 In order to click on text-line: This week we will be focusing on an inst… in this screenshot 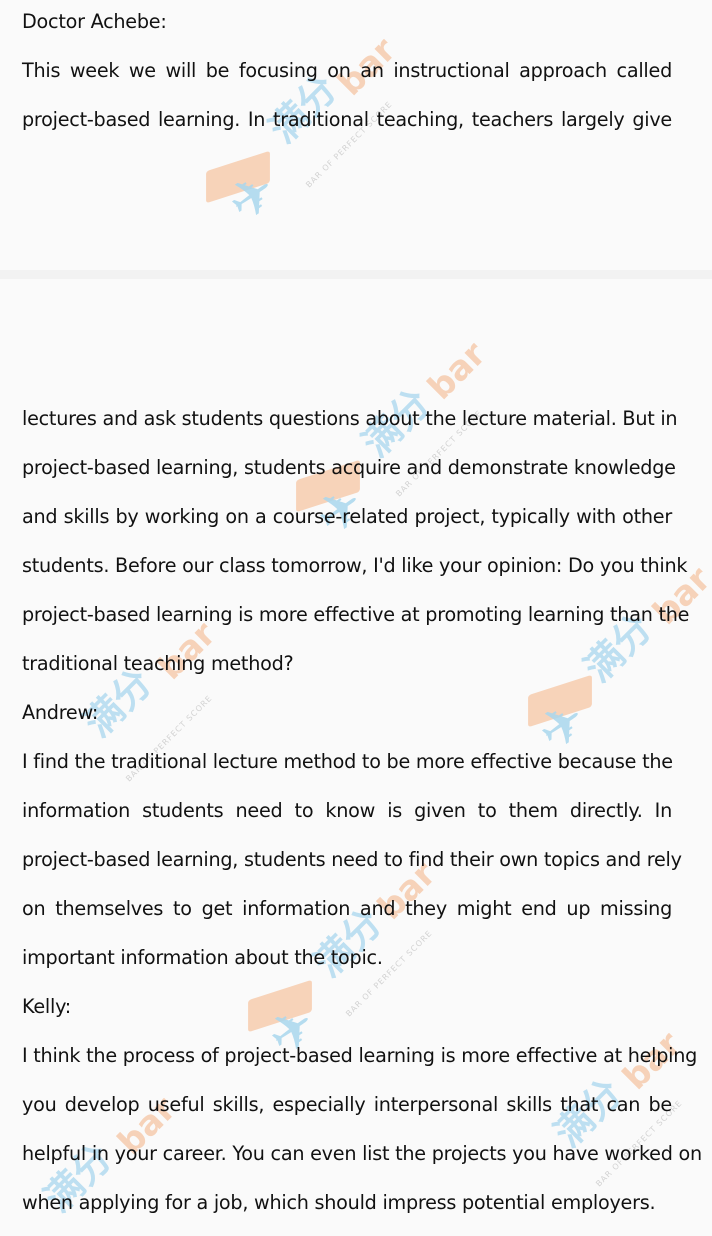, I will do `click(347, 70)`.